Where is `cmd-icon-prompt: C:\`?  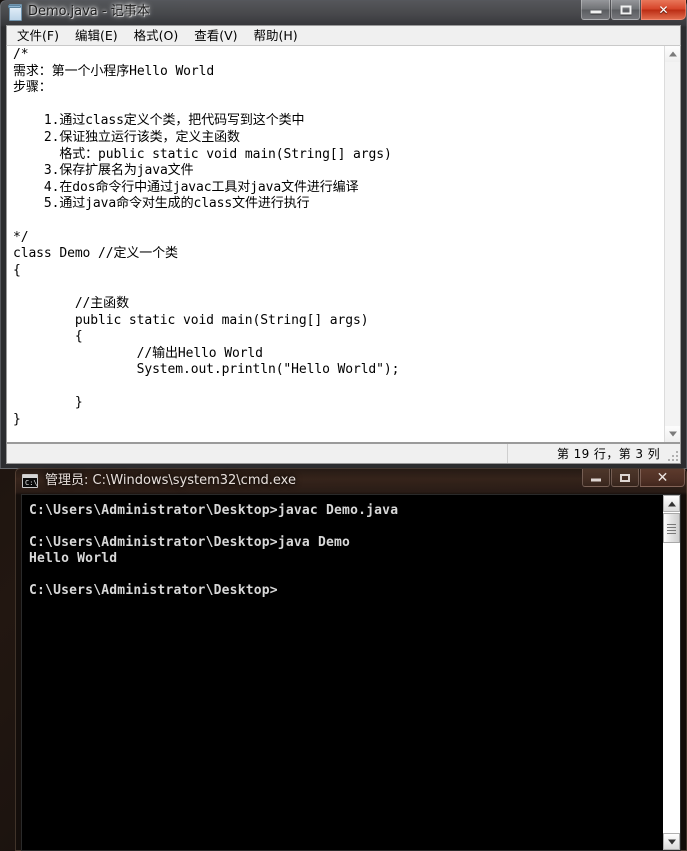 cmd-icon-prompt: C:\ is located at coordinates (31, 483).